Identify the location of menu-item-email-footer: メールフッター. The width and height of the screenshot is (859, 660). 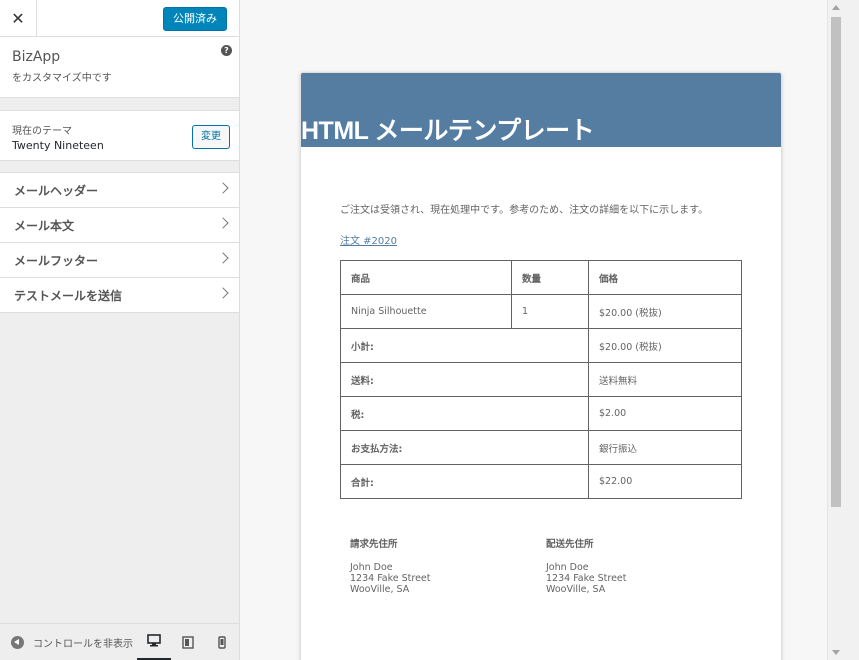
(119, 260).